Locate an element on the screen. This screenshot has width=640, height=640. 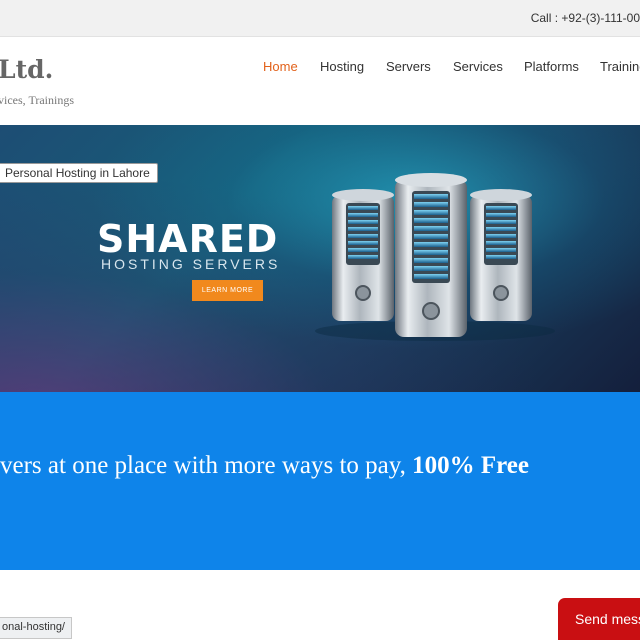
banner-title: SHARED is located at coordinates (188, 239).